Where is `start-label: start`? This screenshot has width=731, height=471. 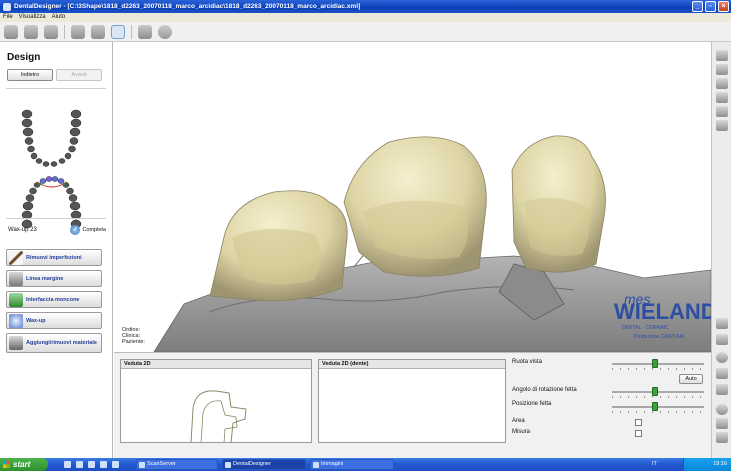
start-label: start is located at coordinates (22, 464).